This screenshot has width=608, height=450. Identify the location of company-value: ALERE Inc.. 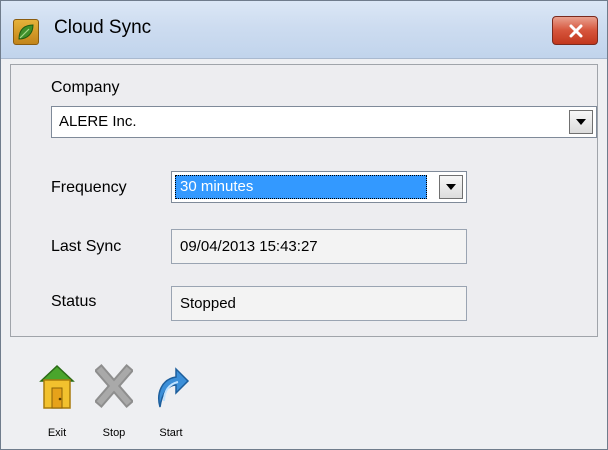
(98, 121).